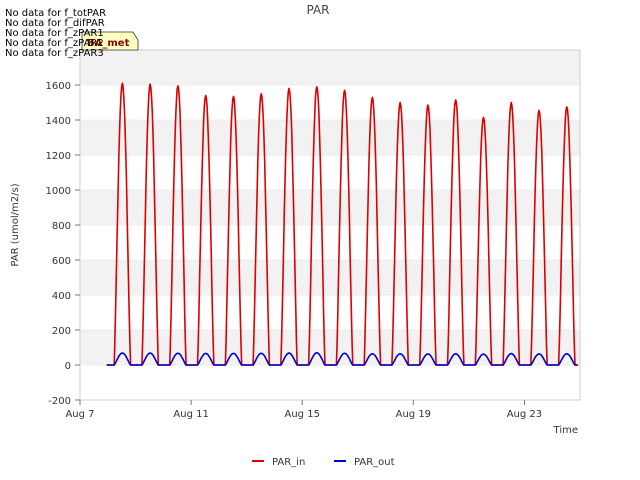  Describe the element at coordinates (79, 414) in the screenshot. I see `x-tick-label: Aug 7` at that location.